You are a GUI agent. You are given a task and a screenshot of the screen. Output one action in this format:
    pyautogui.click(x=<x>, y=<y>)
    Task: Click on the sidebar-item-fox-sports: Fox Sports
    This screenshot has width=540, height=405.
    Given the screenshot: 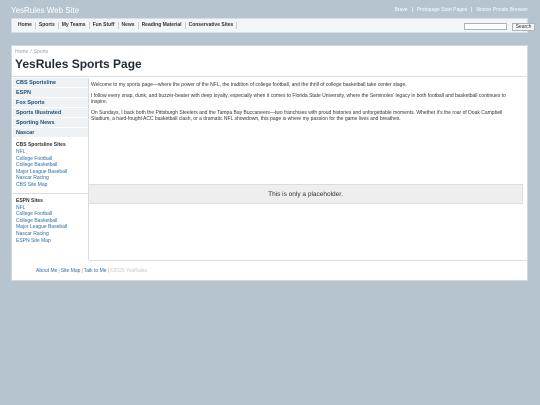 What is the action you would take?
    pyautogui.click(x=50, y=103)
    